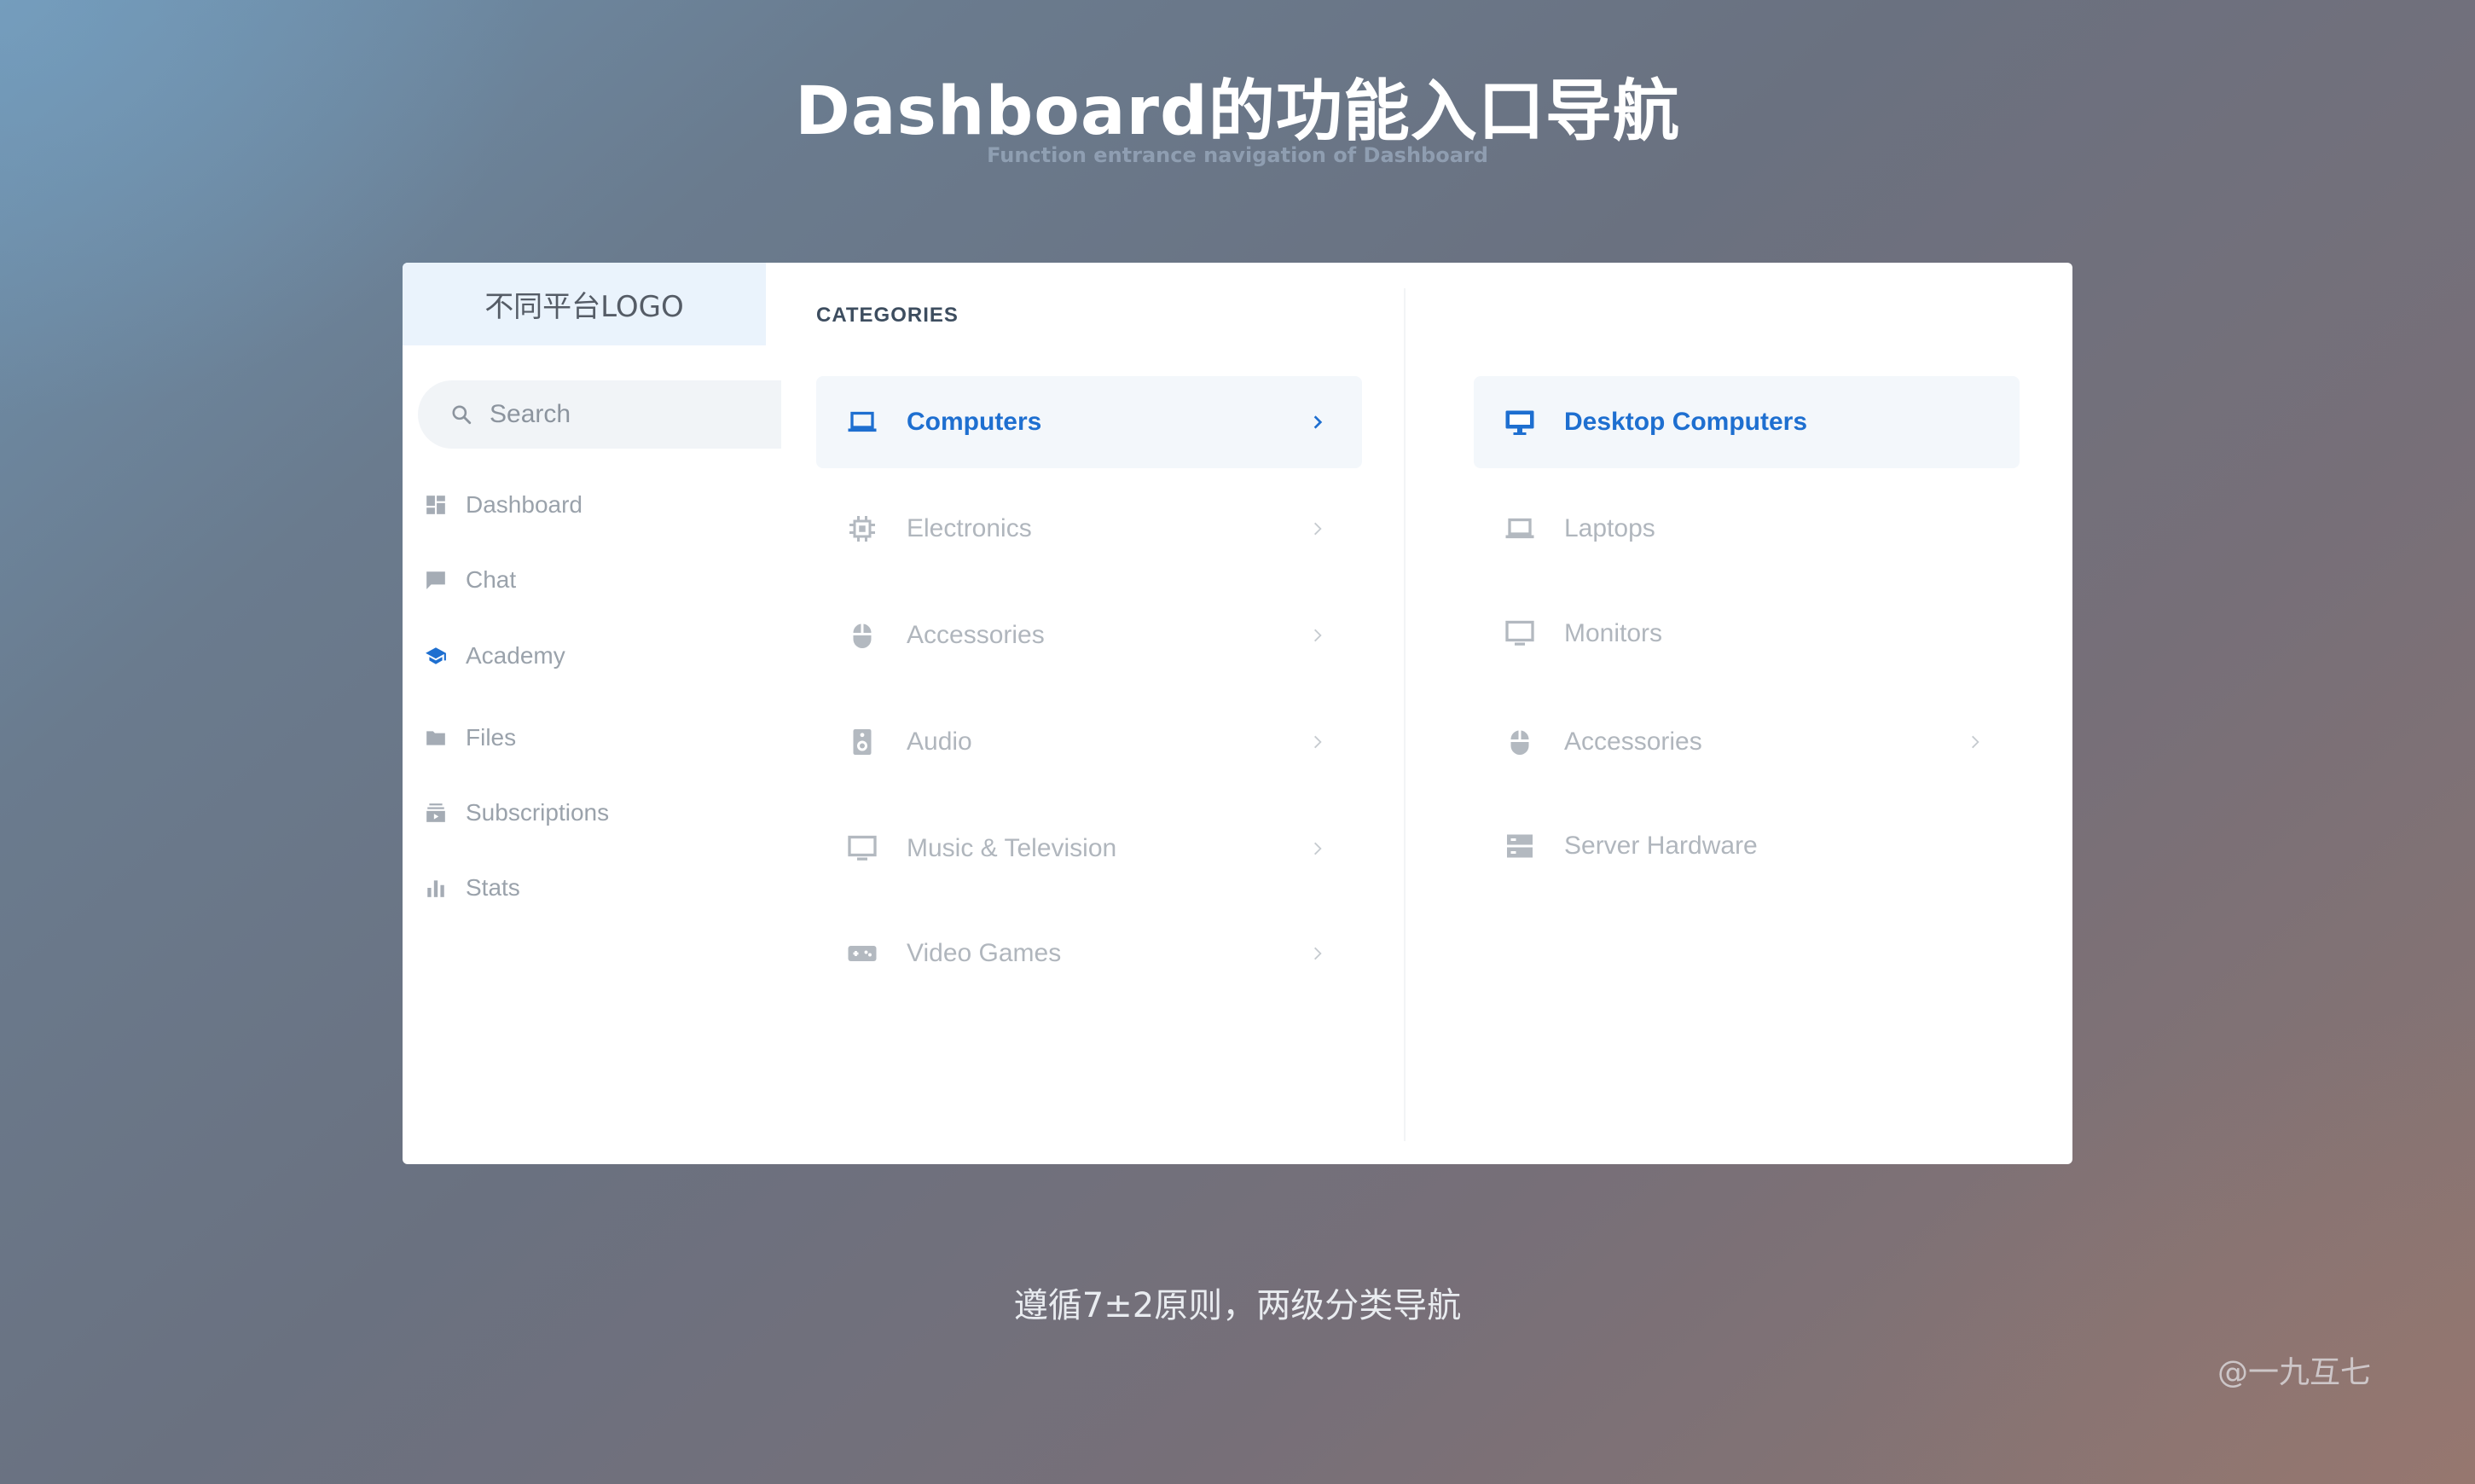 This screenshot has height=1484, width=2475. Describe the element at coordinates (1633, 742) in the screenshot. I see `subcategory-label: Accessories` at that location.